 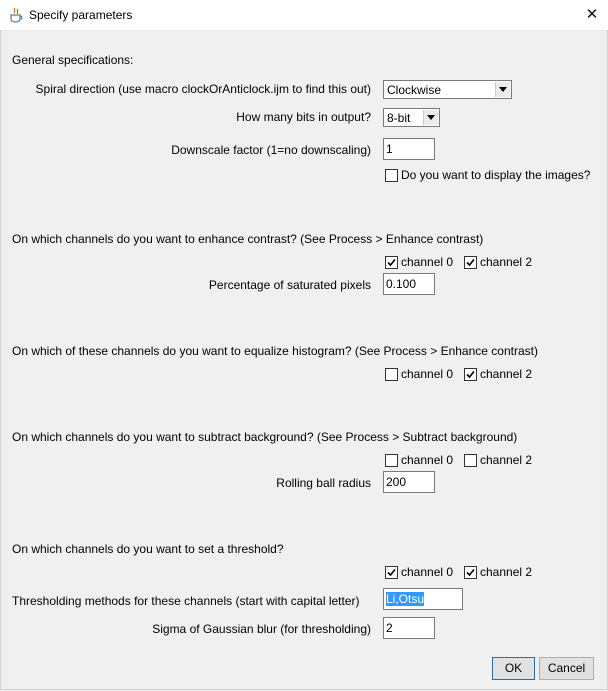 I want to click on threshold-channel-2-checkbox, so click(x=470, y=572).